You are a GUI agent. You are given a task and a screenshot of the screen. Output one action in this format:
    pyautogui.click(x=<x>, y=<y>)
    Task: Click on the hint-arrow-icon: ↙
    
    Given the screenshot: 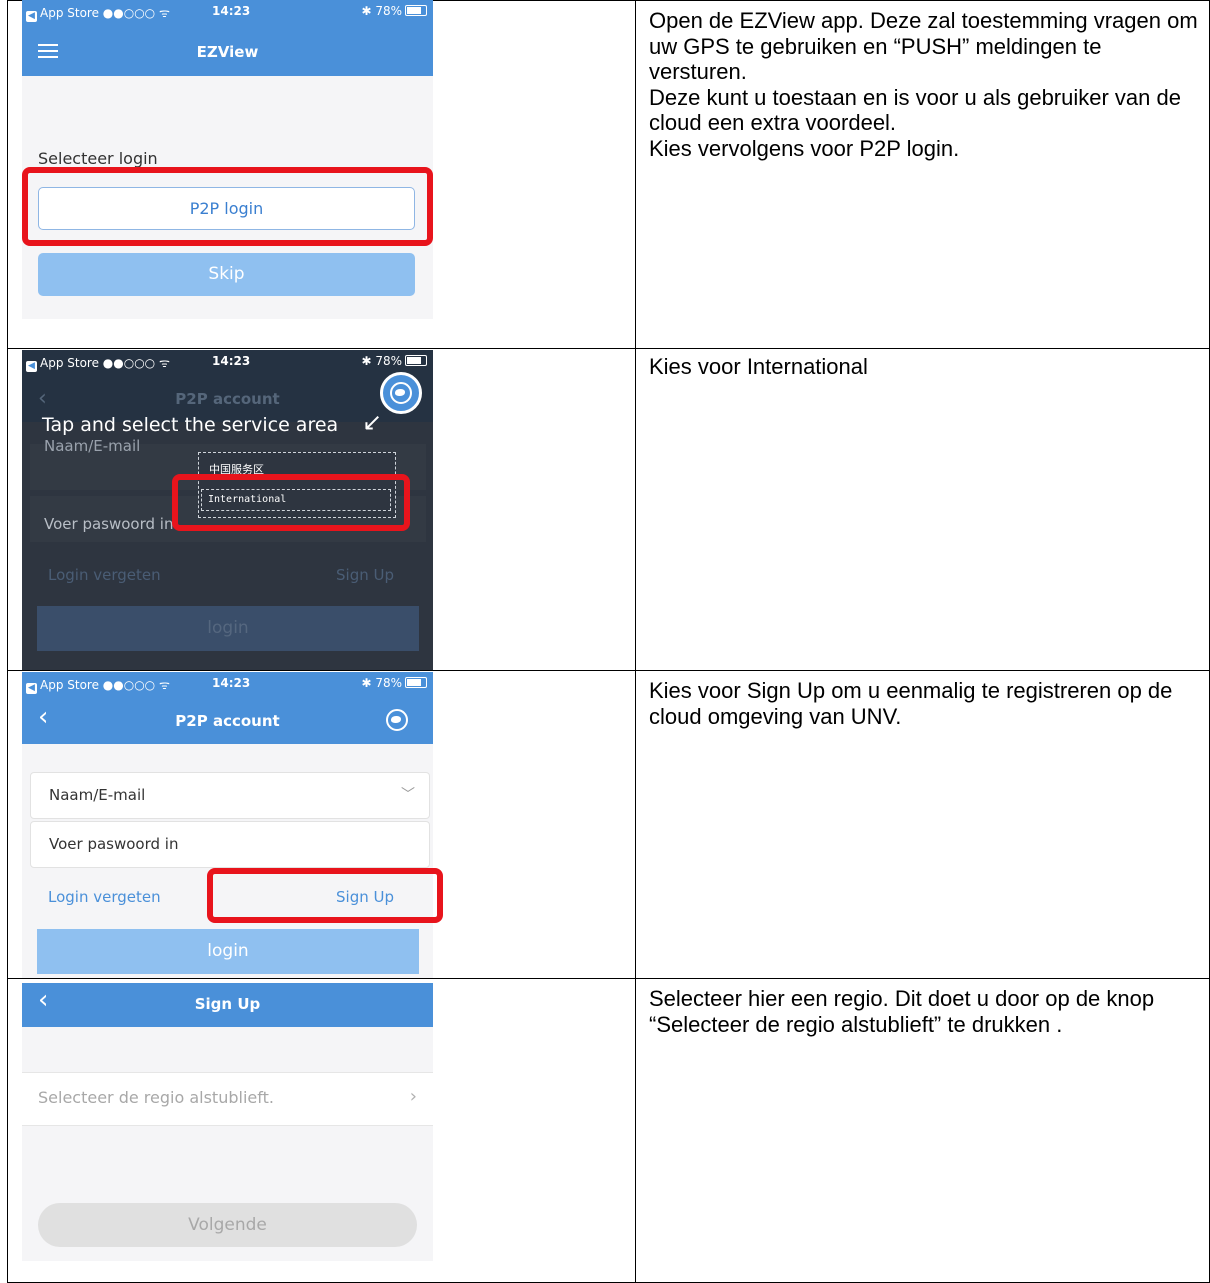 What is the action you would take?
    pyautogui.click(x=372, y=422)
    